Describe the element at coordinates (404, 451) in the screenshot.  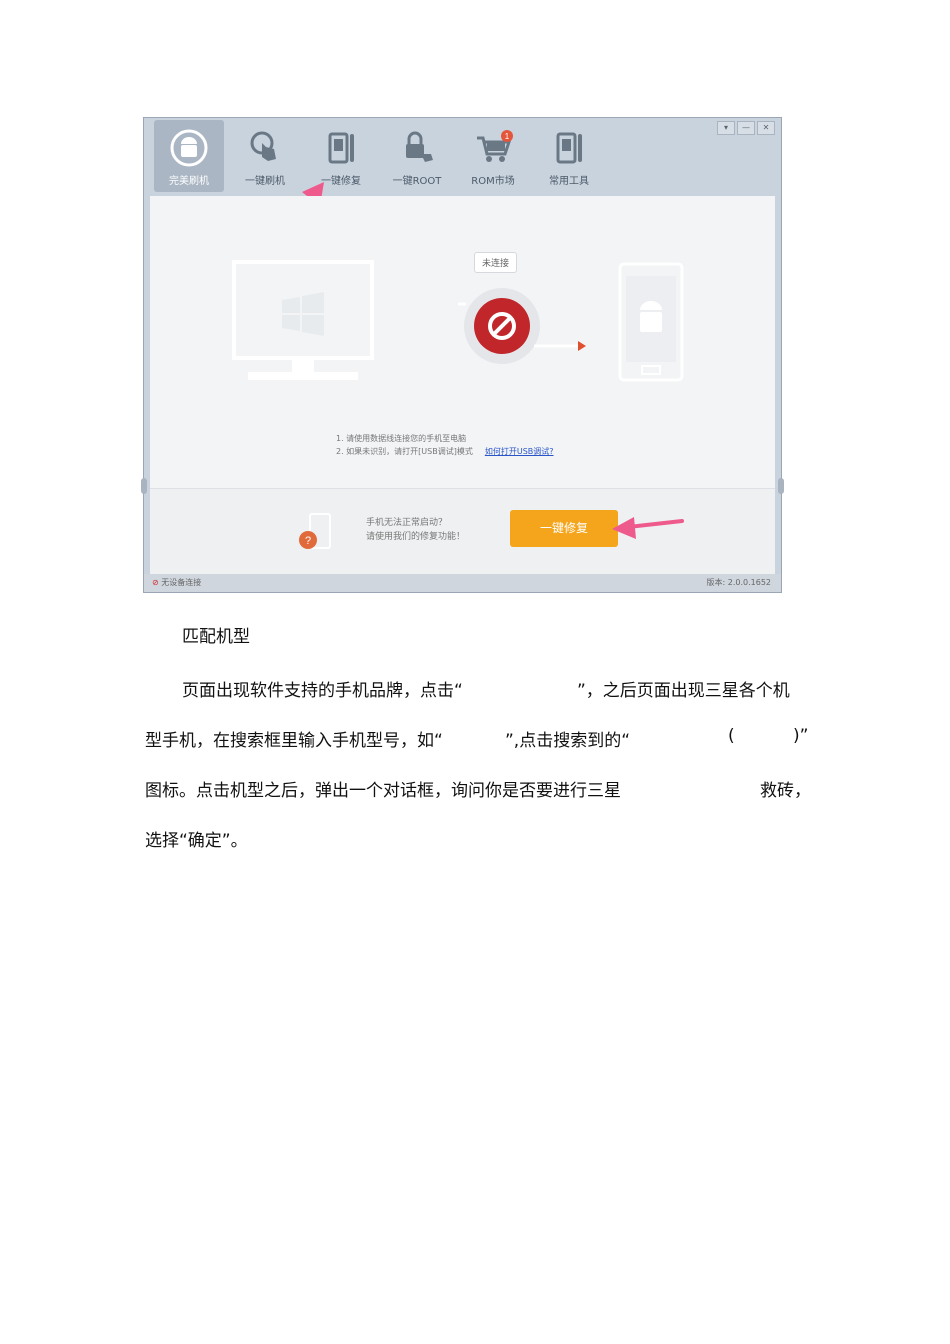
I see `instruction-line-2: 2. 如果未识别，请打开[USB调试]模式` at that location.